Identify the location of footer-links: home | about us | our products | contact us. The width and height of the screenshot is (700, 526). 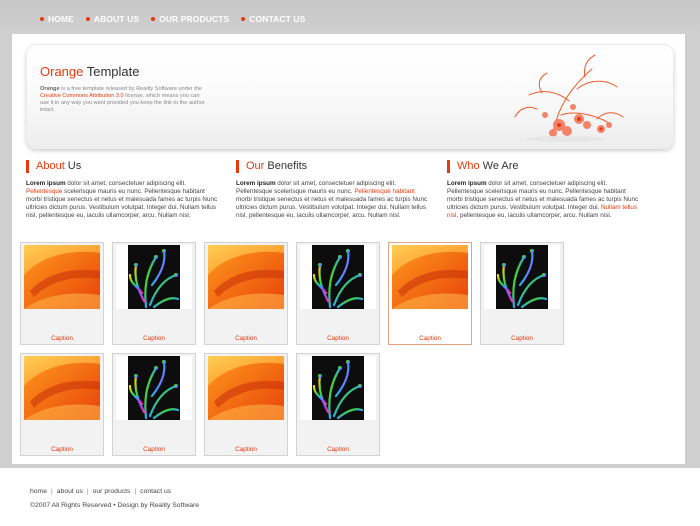
(100, 491).